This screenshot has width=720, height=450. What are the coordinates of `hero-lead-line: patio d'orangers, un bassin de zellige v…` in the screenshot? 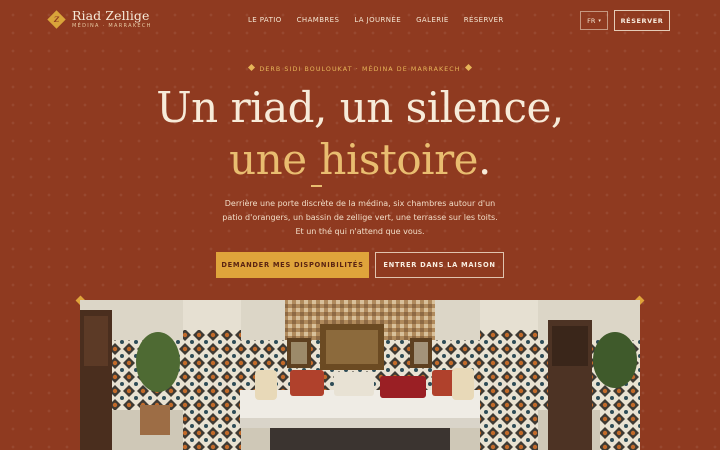 It's located at (360, 217).